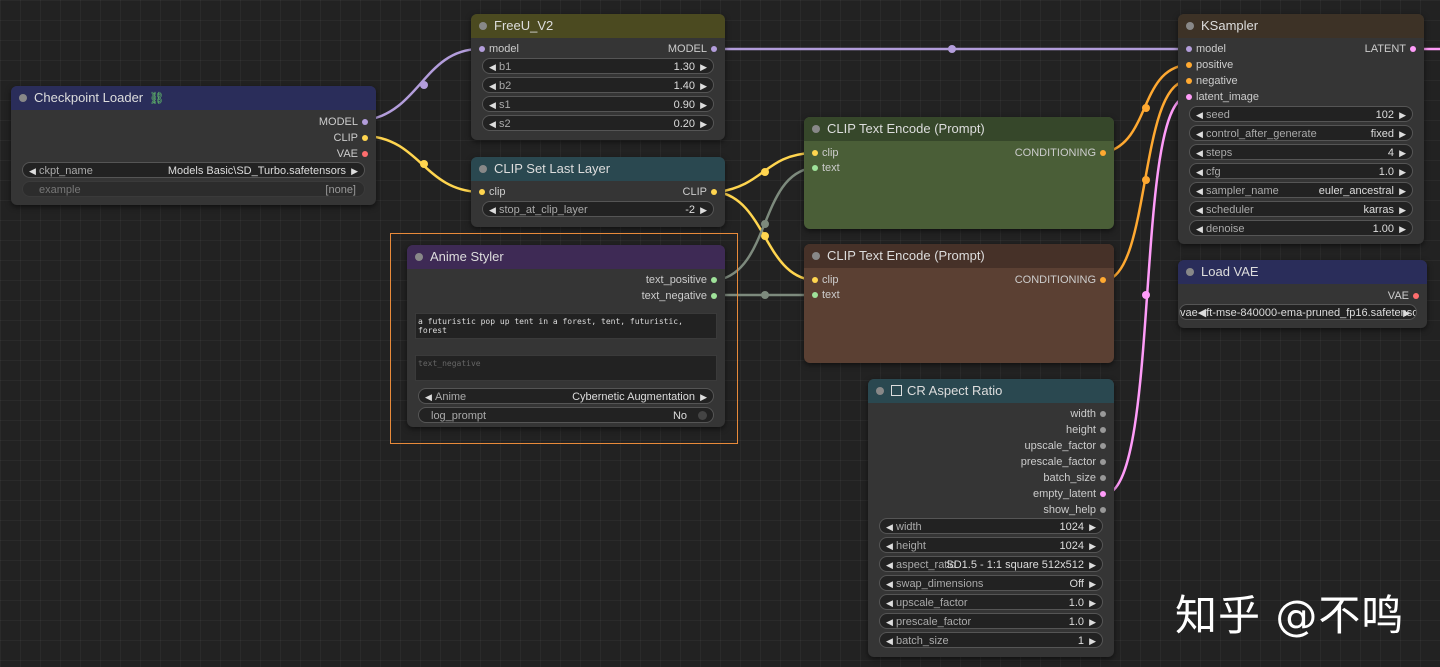  I want to click on node-title-bar: CLIP Set Last Layer, so click(598, 169).